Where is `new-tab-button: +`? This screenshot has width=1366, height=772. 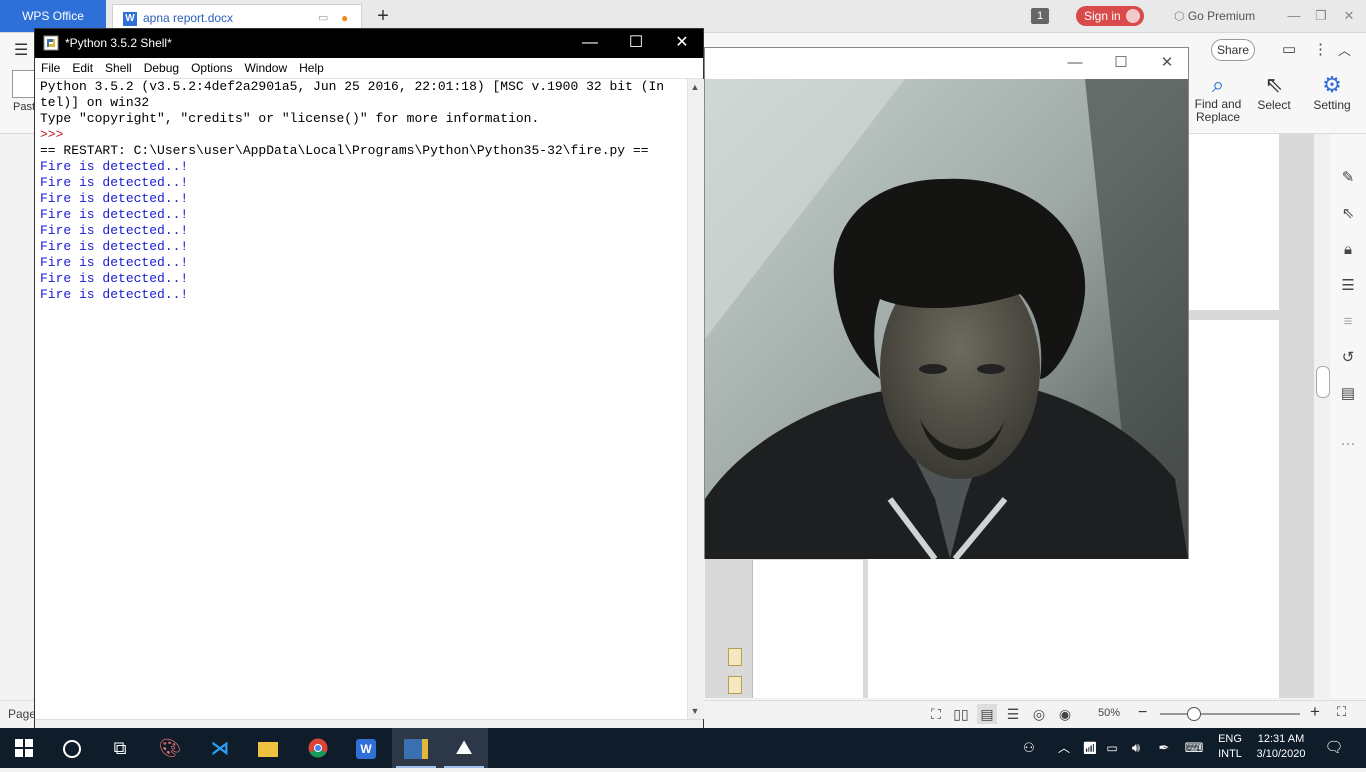 new-tab-button: + is located at coordinates (383, 16).